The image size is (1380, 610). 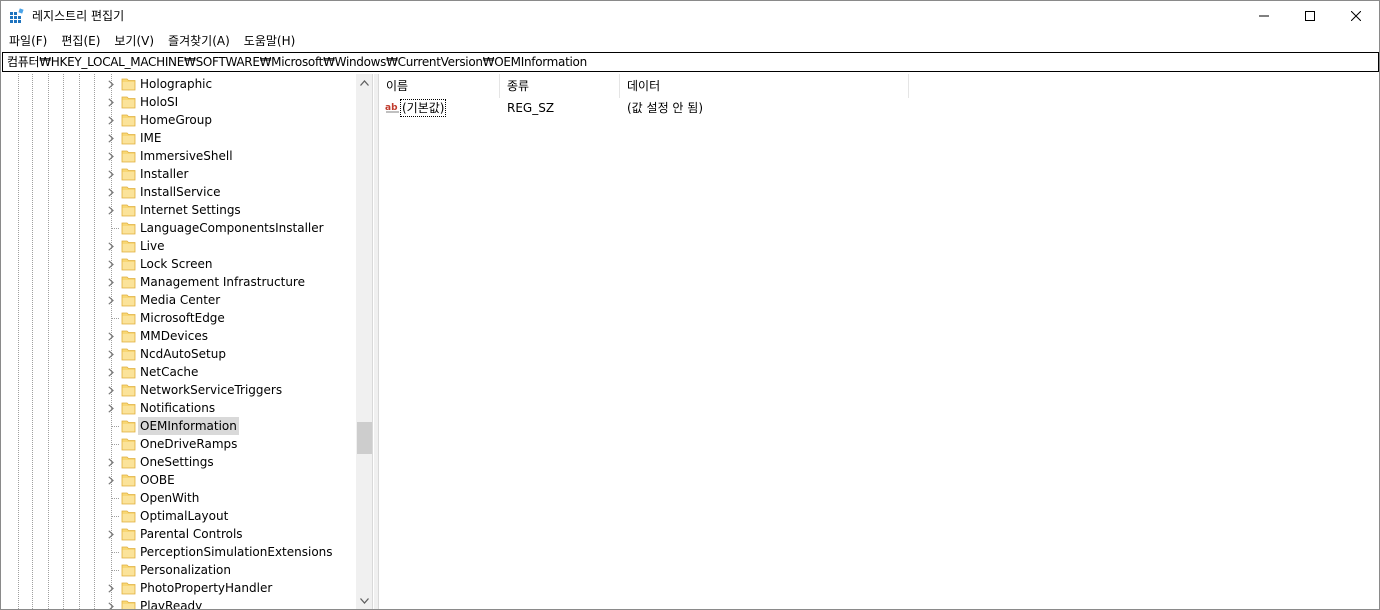 I want to click on value-type: REG_SZ, so click(x=531, y=108).